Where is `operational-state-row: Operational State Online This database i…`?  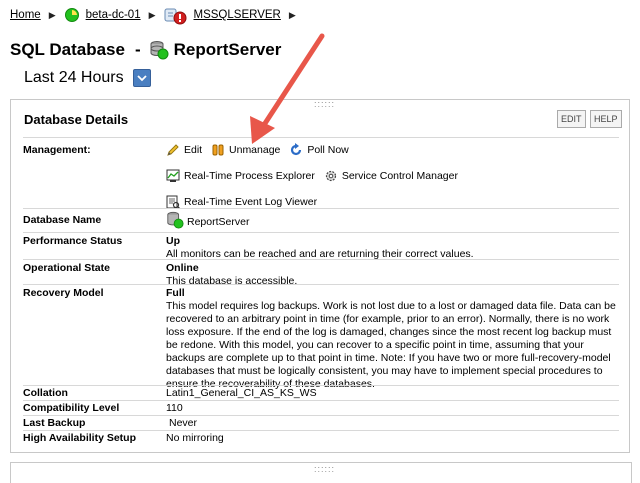 operational-state-row: Operational State Online This database i… is located at coordinates (321, 273).